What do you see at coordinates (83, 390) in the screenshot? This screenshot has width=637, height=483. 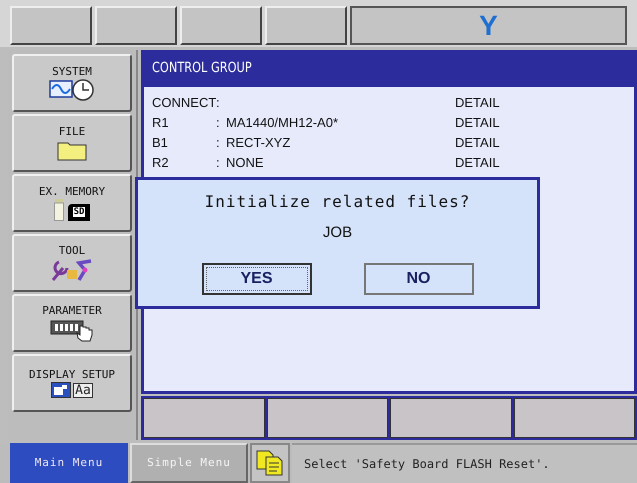 I see `font-sample-icon: Aa` at bounding box center [83, 390].